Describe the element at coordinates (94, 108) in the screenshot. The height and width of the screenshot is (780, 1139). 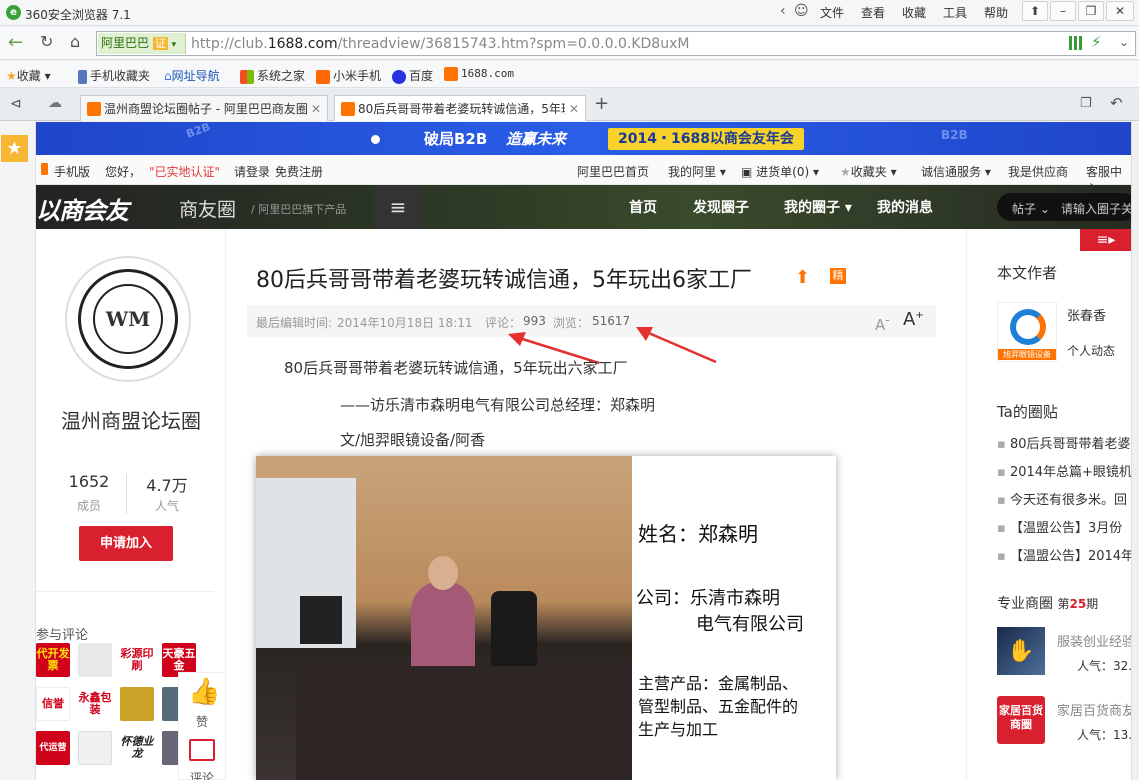
I see `1688-icon` at that location.